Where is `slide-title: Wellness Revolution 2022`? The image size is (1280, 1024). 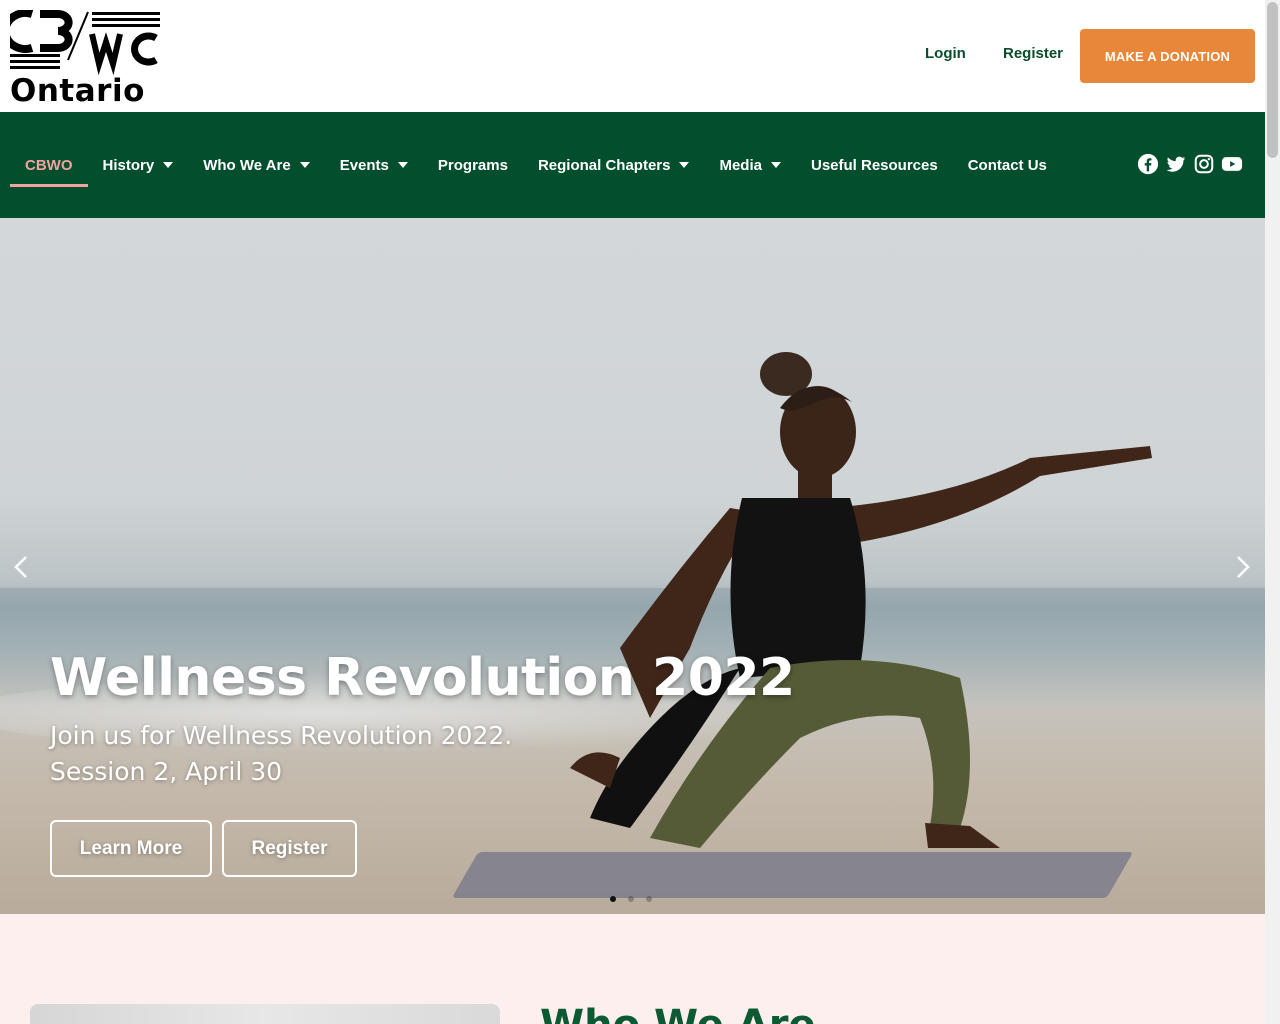 slide-title: Wellness Revolution 2022 is located at coordinates (422, 678).